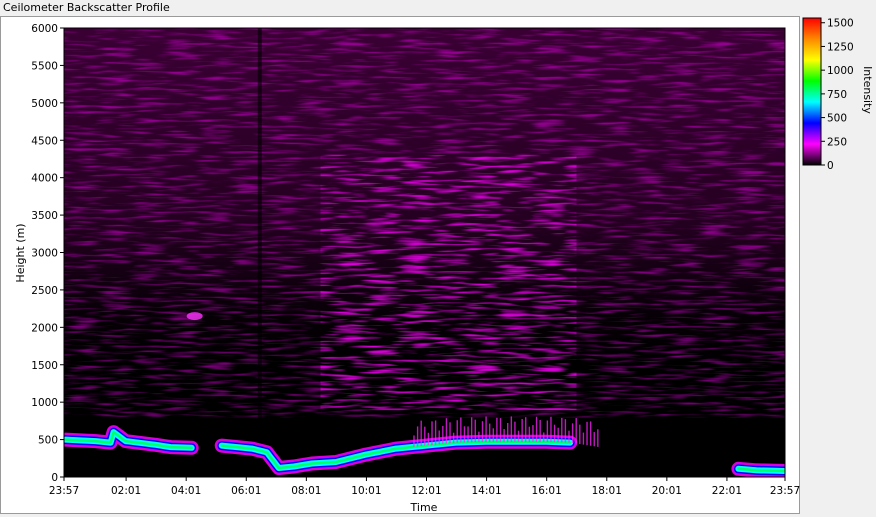  What do you see at coordinates (44, 216) in the screenshot?
I see `y-tick-label: 3500` at bounding box center [44, 216].